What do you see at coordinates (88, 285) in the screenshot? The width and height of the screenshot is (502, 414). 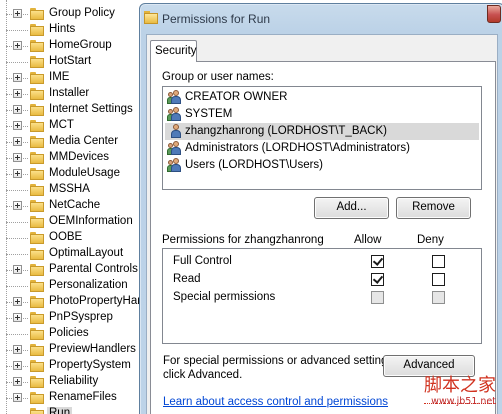 I see `tree-item-label: Personalization` at bounding box center [88, 285].